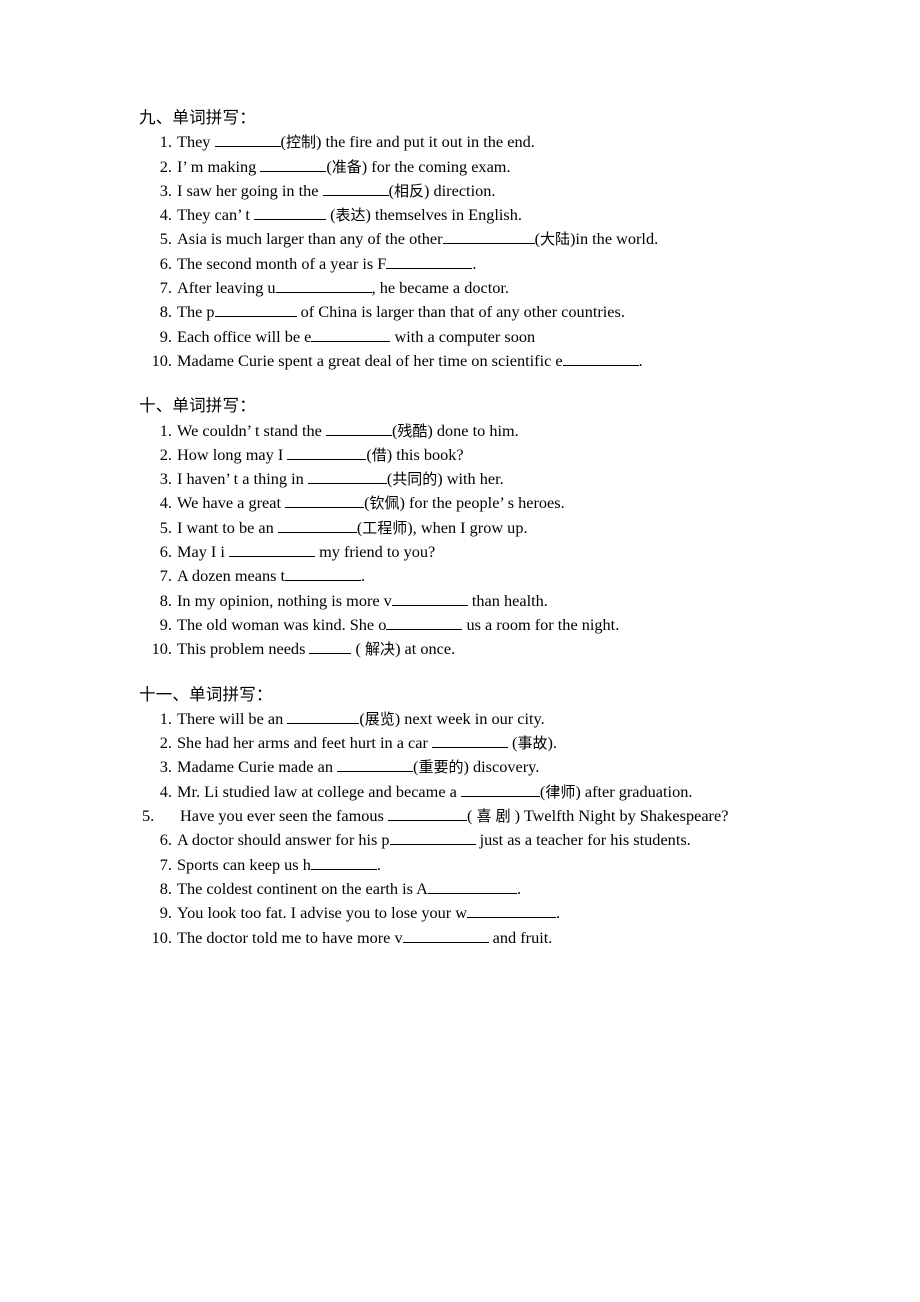  What do you see at coordinates (520, 937) in the screenshot?
I see `question-text: and fruit.` at bounding box center [520, 937].